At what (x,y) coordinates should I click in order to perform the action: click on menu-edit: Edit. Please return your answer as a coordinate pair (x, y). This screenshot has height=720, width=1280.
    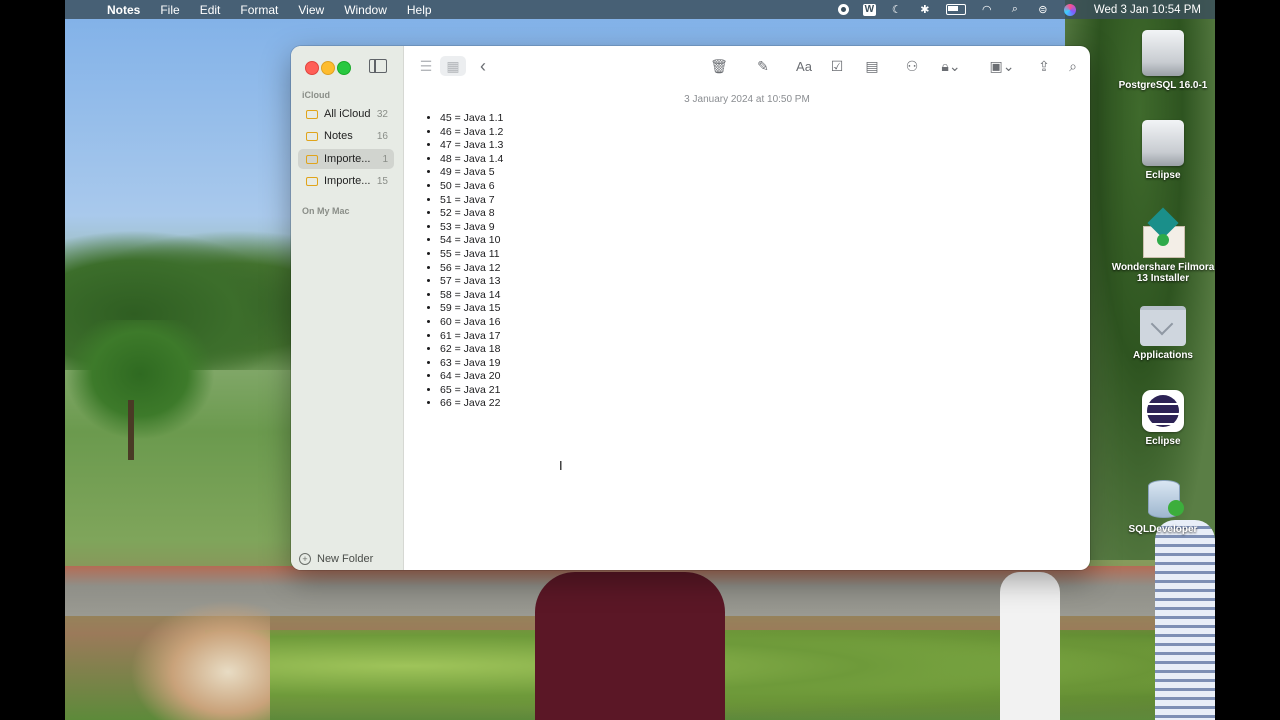
    Looking at the image, I should click on (210, 10).